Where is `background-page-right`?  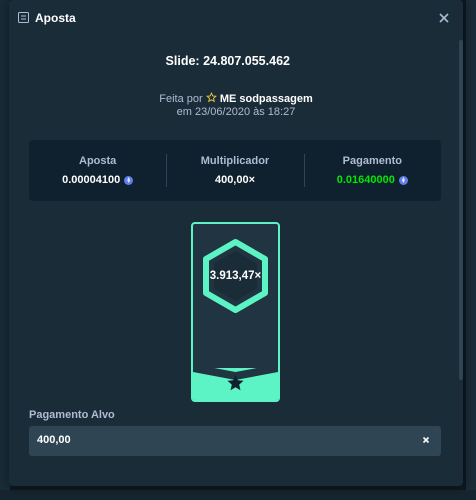 background-page-right is located at coordinates (471, 250).